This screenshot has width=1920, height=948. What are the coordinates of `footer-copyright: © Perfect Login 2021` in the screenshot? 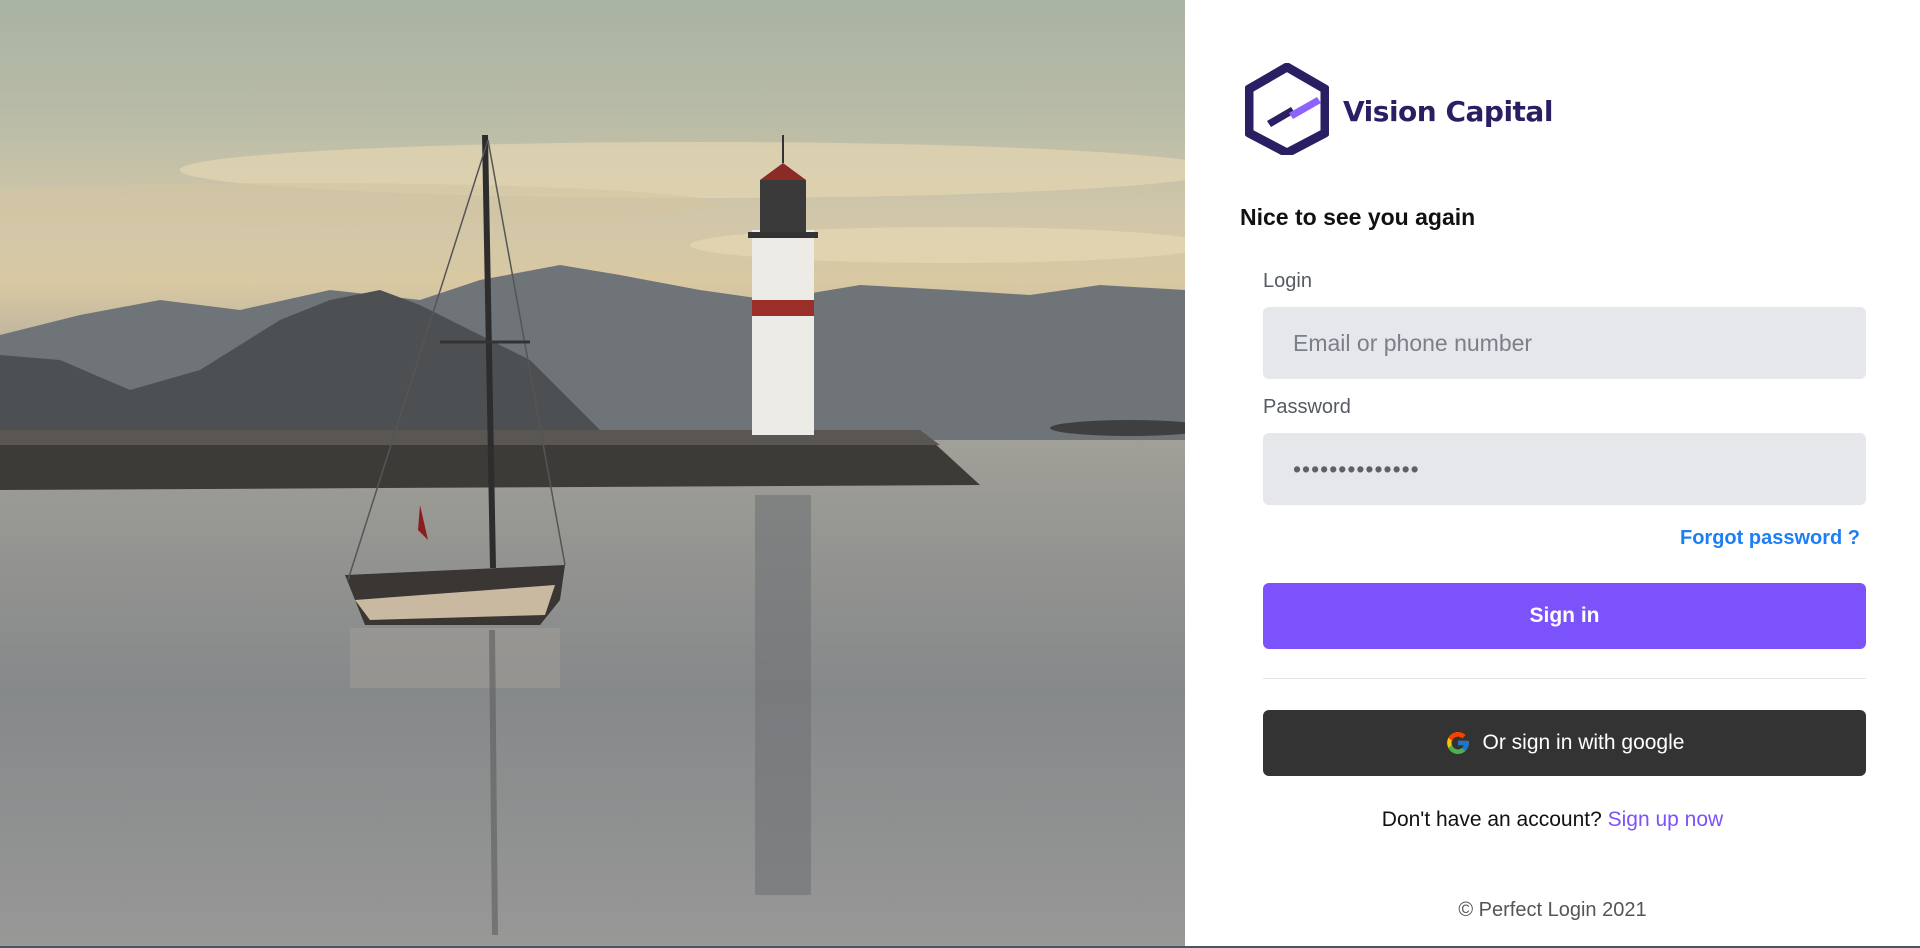 It's located at (1552, 910).